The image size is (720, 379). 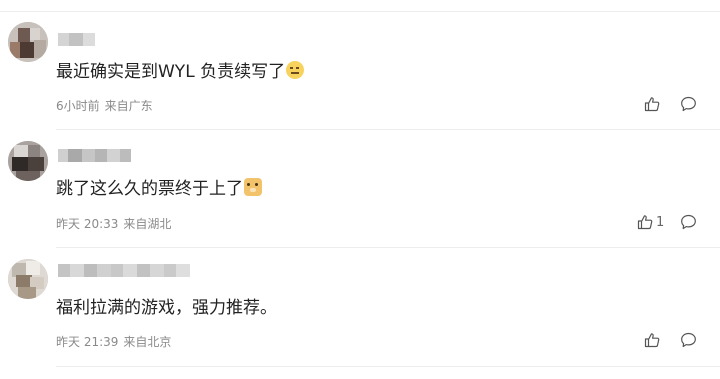 What do you see at coordinates (253, 187) in the screenshot?
I see `doge-emoji-icon` at bounding box center [253, 187].